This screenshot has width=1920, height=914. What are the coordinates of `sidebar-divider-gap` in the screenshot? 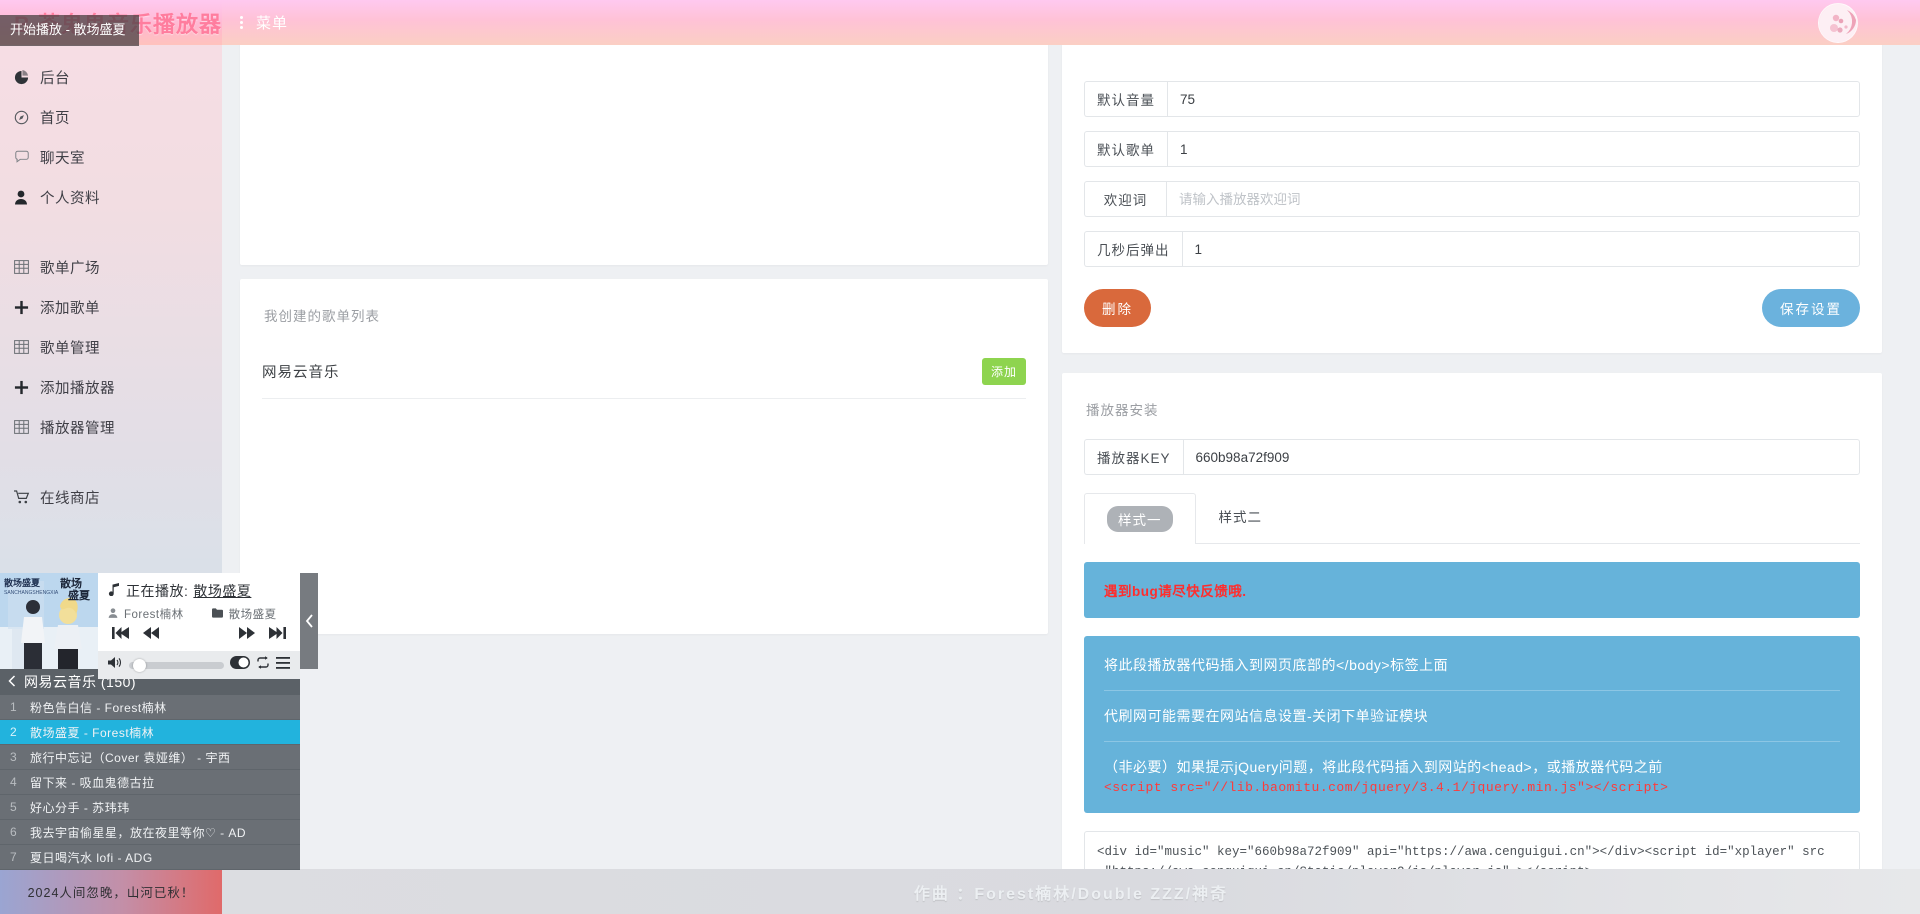 It's located at (111, 232).